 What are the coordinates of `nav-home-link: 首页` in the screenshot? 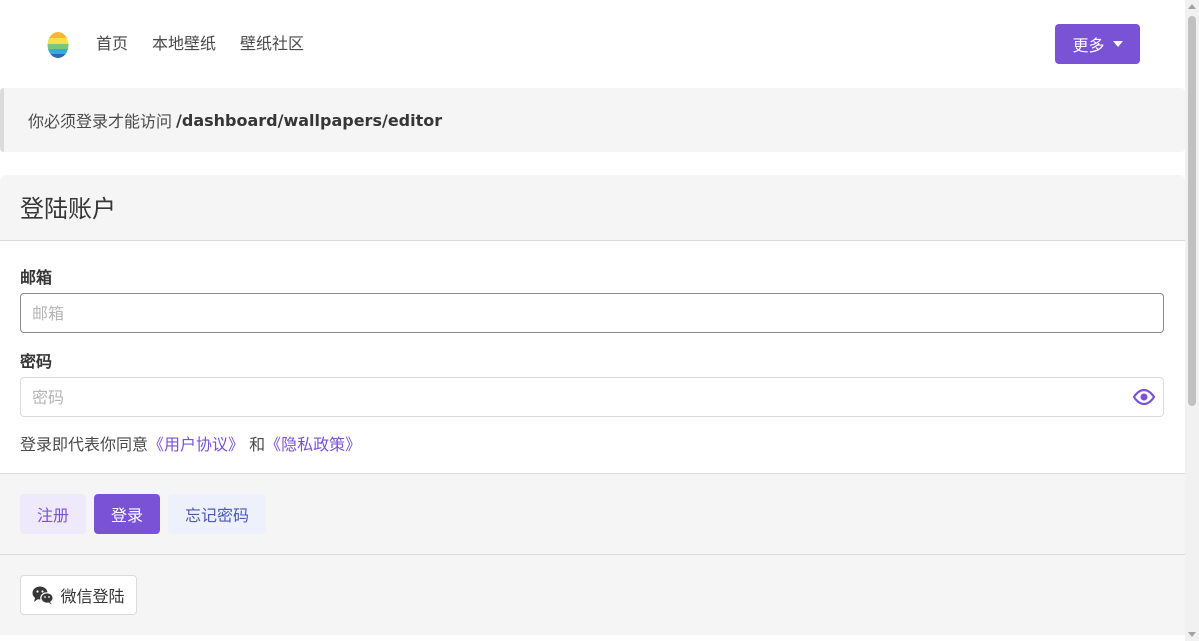 It's located at (112, 44).